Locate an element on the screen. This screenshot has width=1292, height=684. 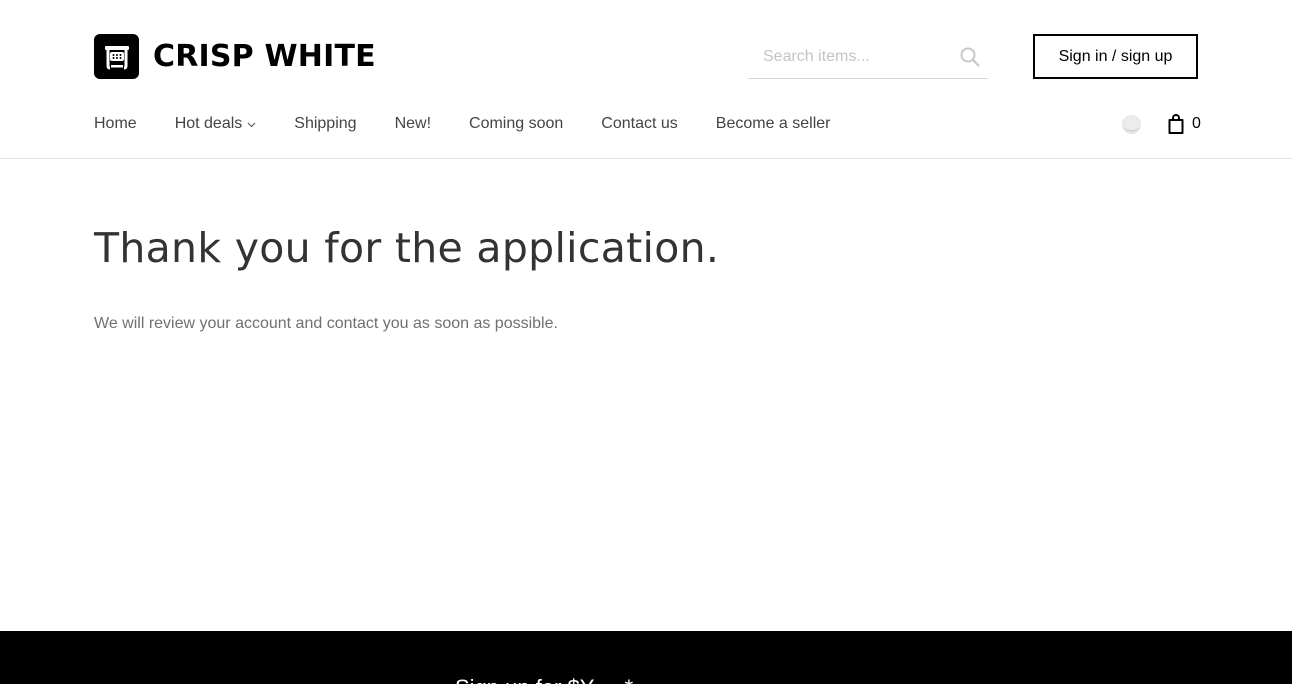
nav-item-coming-soon: Coming soon is located at coordinates (516, 124).